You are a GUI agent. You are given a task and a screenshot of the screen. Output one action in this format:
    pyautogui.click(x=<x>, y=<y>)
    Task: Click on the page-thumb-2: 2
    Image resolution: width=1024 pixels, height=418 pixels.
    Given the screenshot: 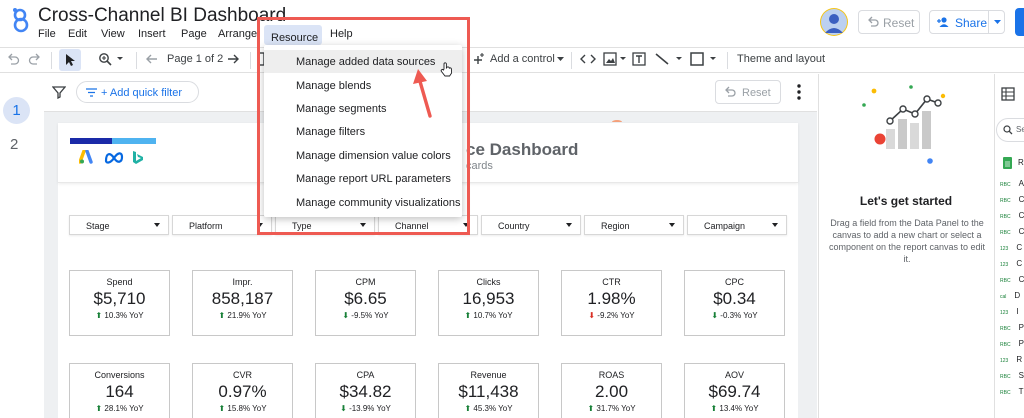 What is the action you would take?
    pyautogui.click(x=14, y=144)
    